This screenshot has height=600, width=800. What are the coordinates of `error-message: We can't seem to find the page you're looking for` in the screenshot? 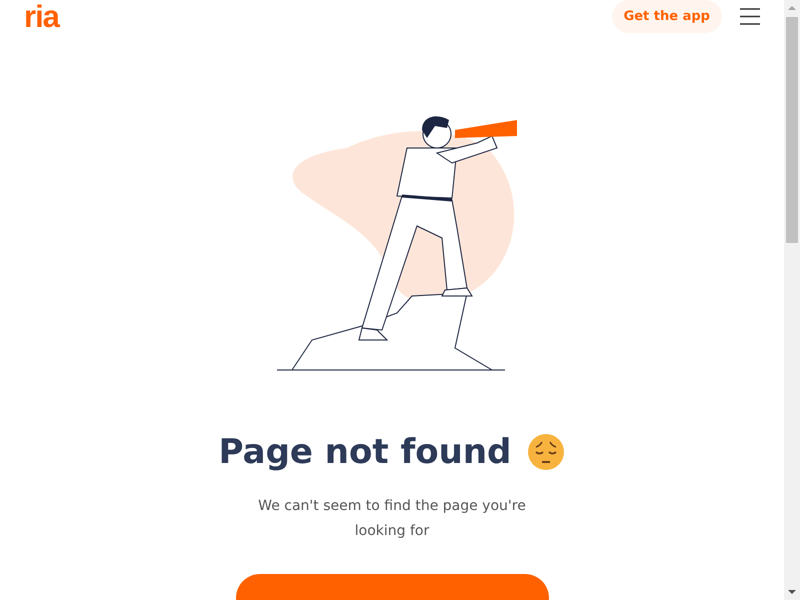 It's located at (392, 519).